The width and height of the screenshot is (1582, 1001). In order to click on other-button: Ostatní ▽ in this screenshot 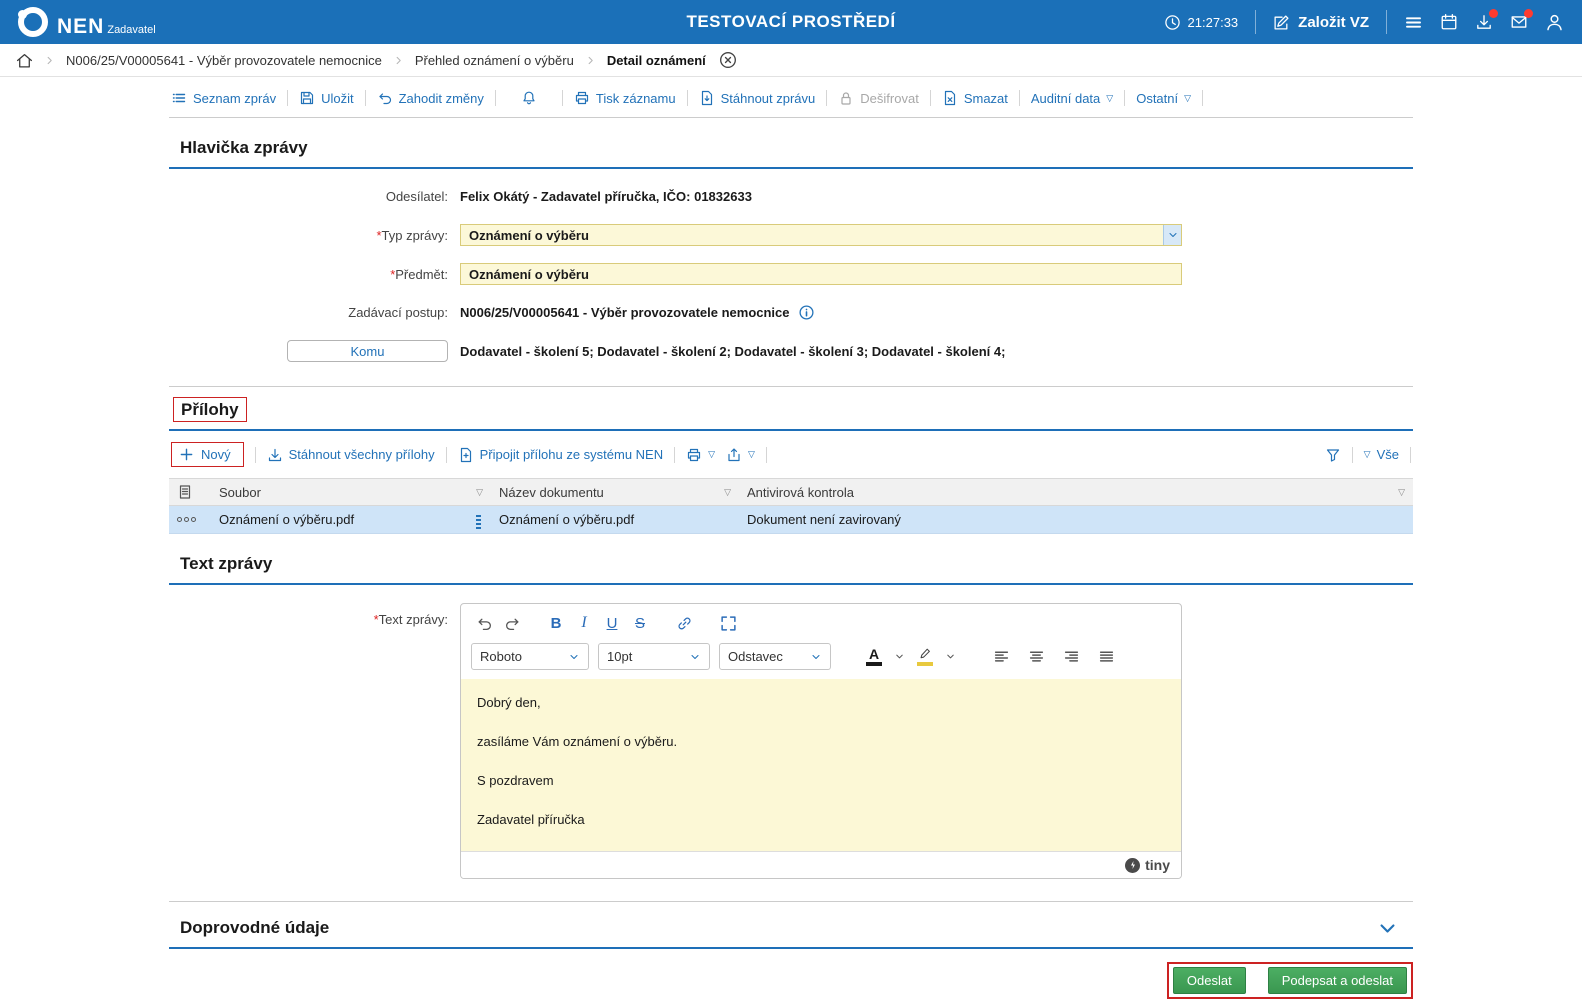, I will do `click(1163, 98)`.